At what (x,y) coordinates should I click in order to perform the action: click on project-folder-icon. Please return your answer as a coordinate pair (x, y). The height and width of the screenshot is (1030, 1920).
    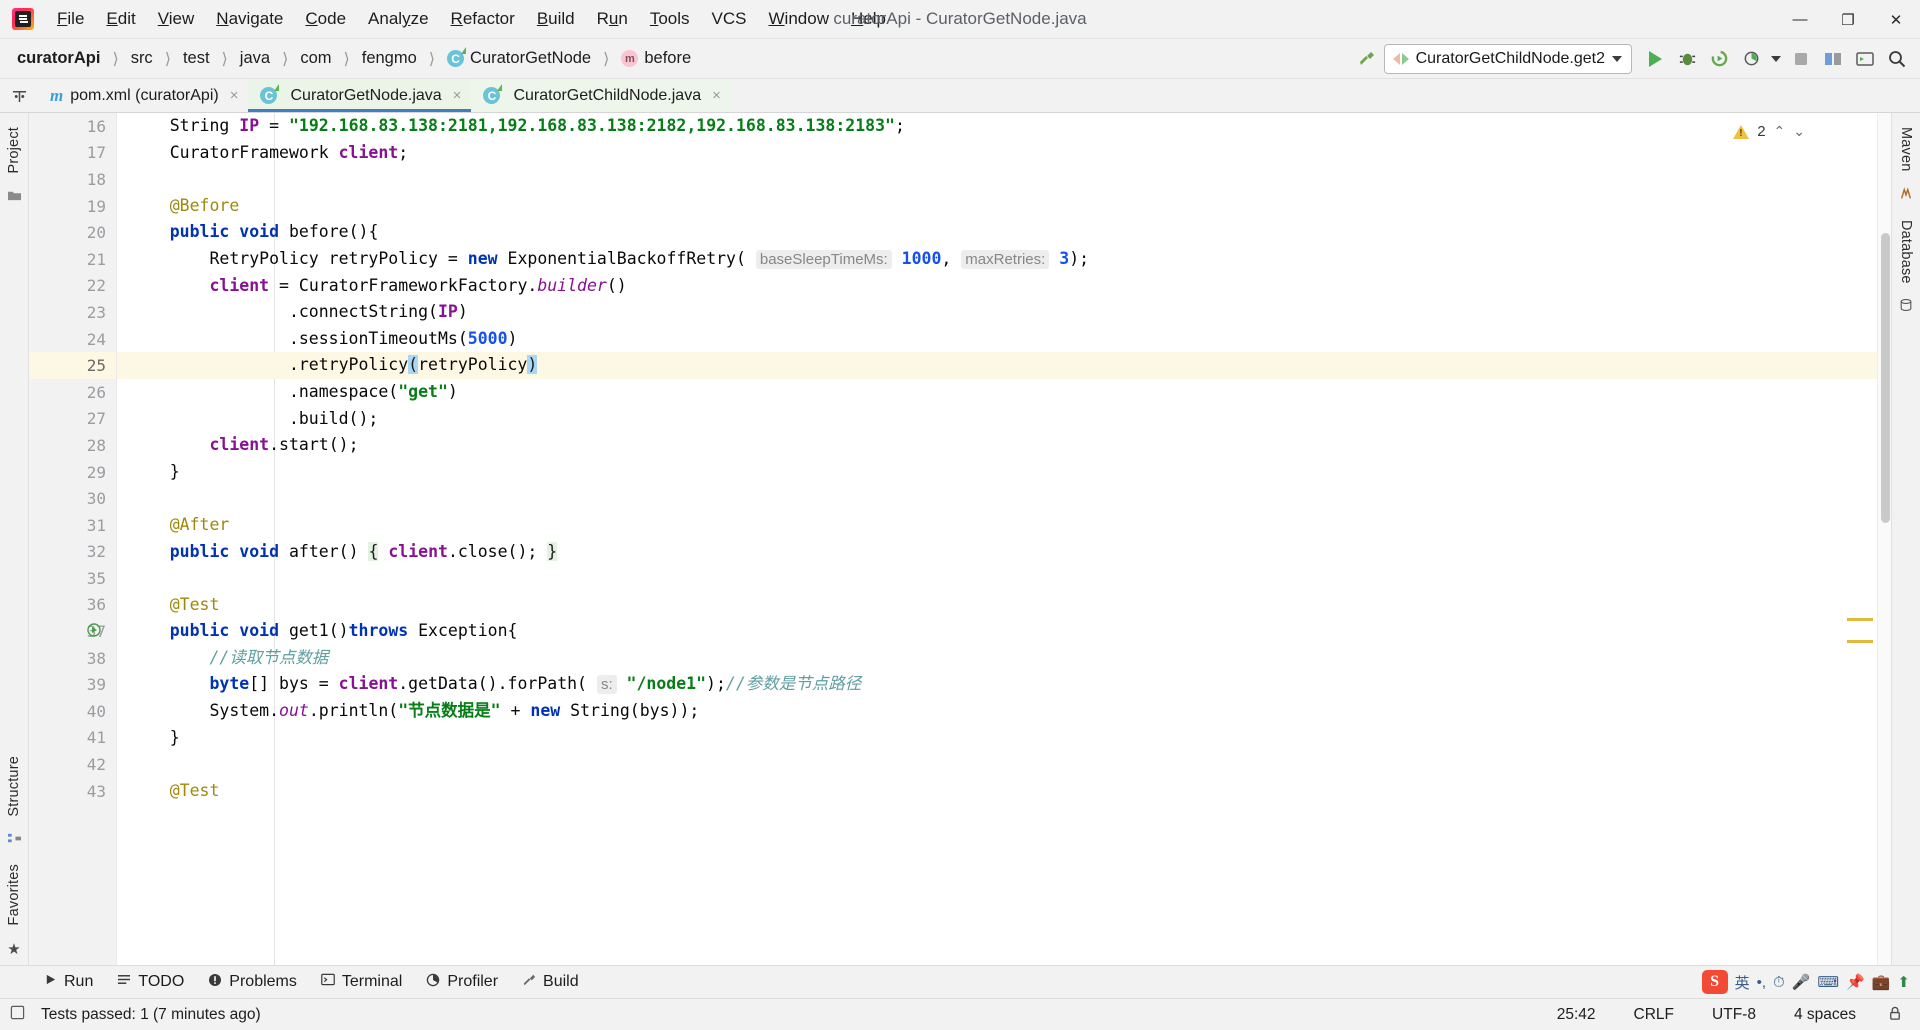
    Looking at the image, I should click on (14, 197).